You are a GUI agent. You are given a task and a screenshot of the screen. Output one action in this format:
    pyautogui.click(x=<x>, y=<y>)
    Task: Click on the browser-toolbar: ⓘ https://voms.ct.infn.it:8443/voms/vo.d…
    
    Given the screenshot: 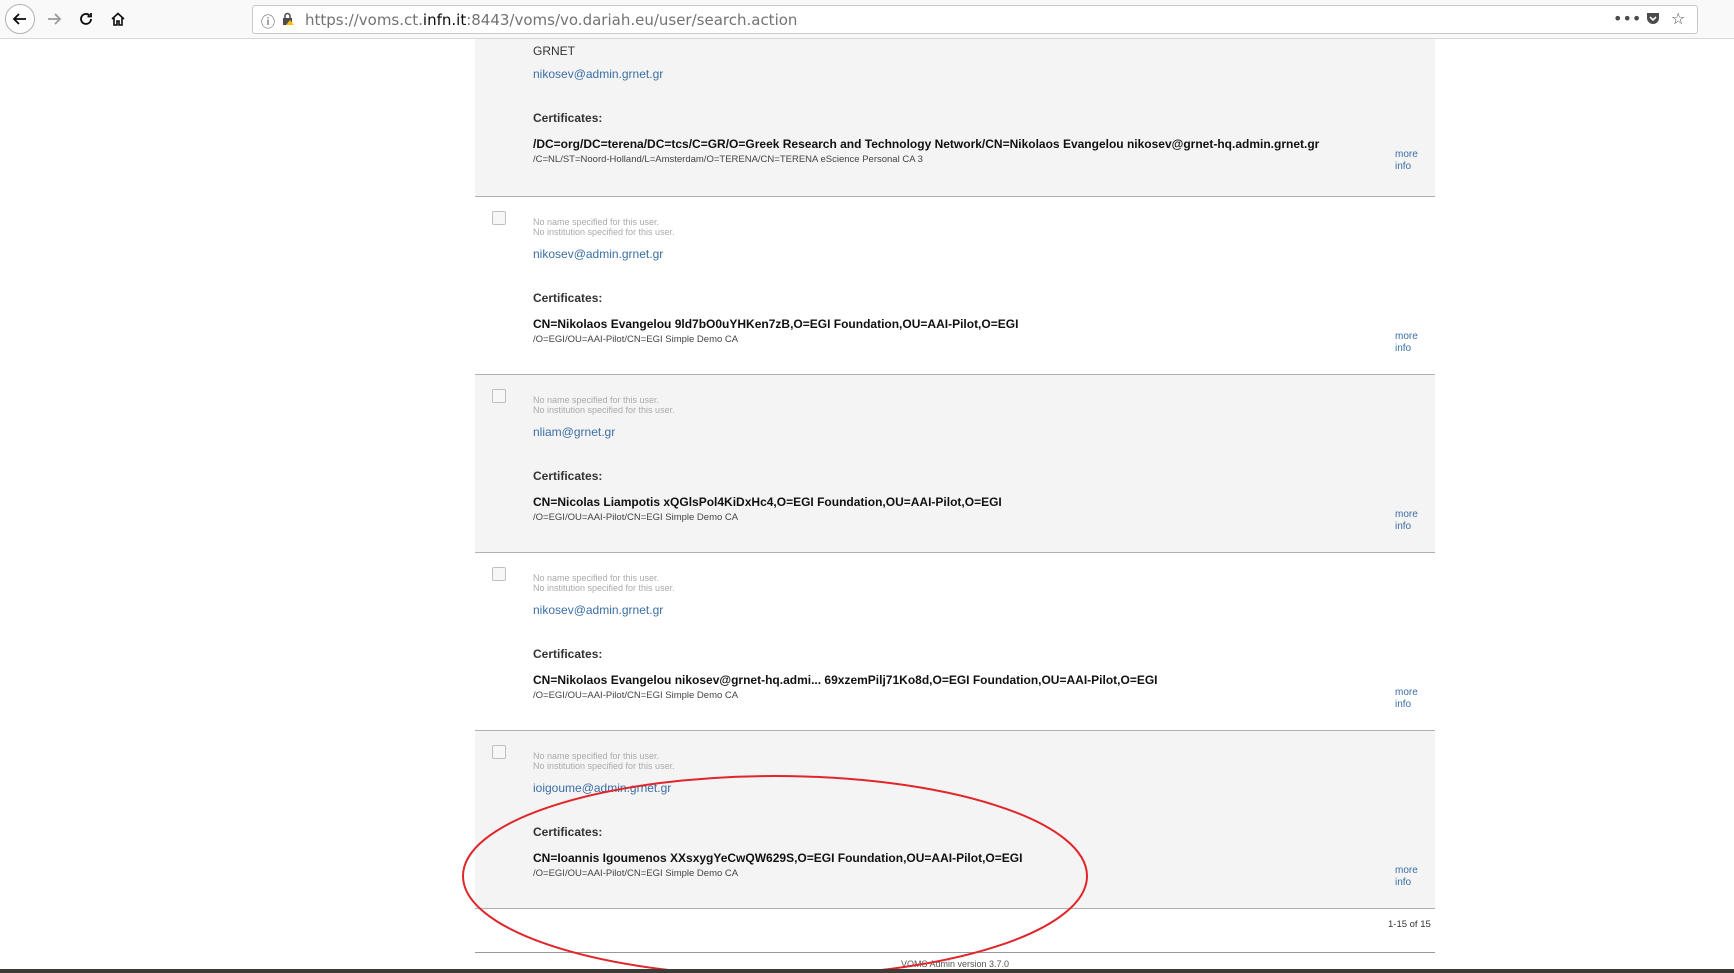 What is the action you would take?
    pyautogui.click(x=867, y=19)
    